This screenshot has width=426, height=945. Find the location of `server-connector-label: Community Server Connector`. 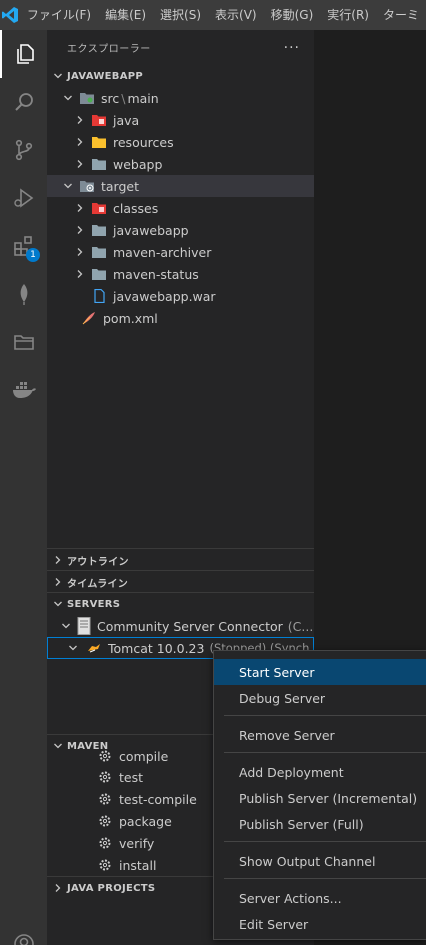

server-connector-label: Community Server Connector is located at coordinates (190, 626).